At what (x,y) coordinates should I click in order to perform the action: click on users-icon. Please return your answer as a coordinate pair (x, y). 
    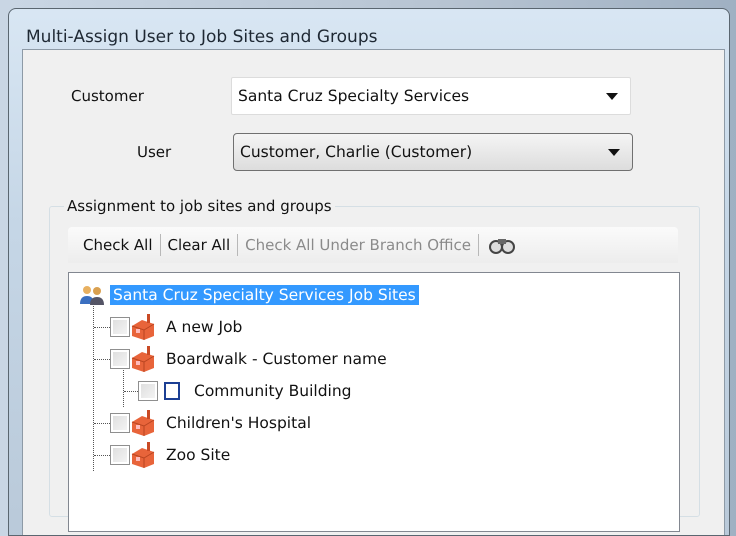
    Looking at the image, I should click on (92, 295).